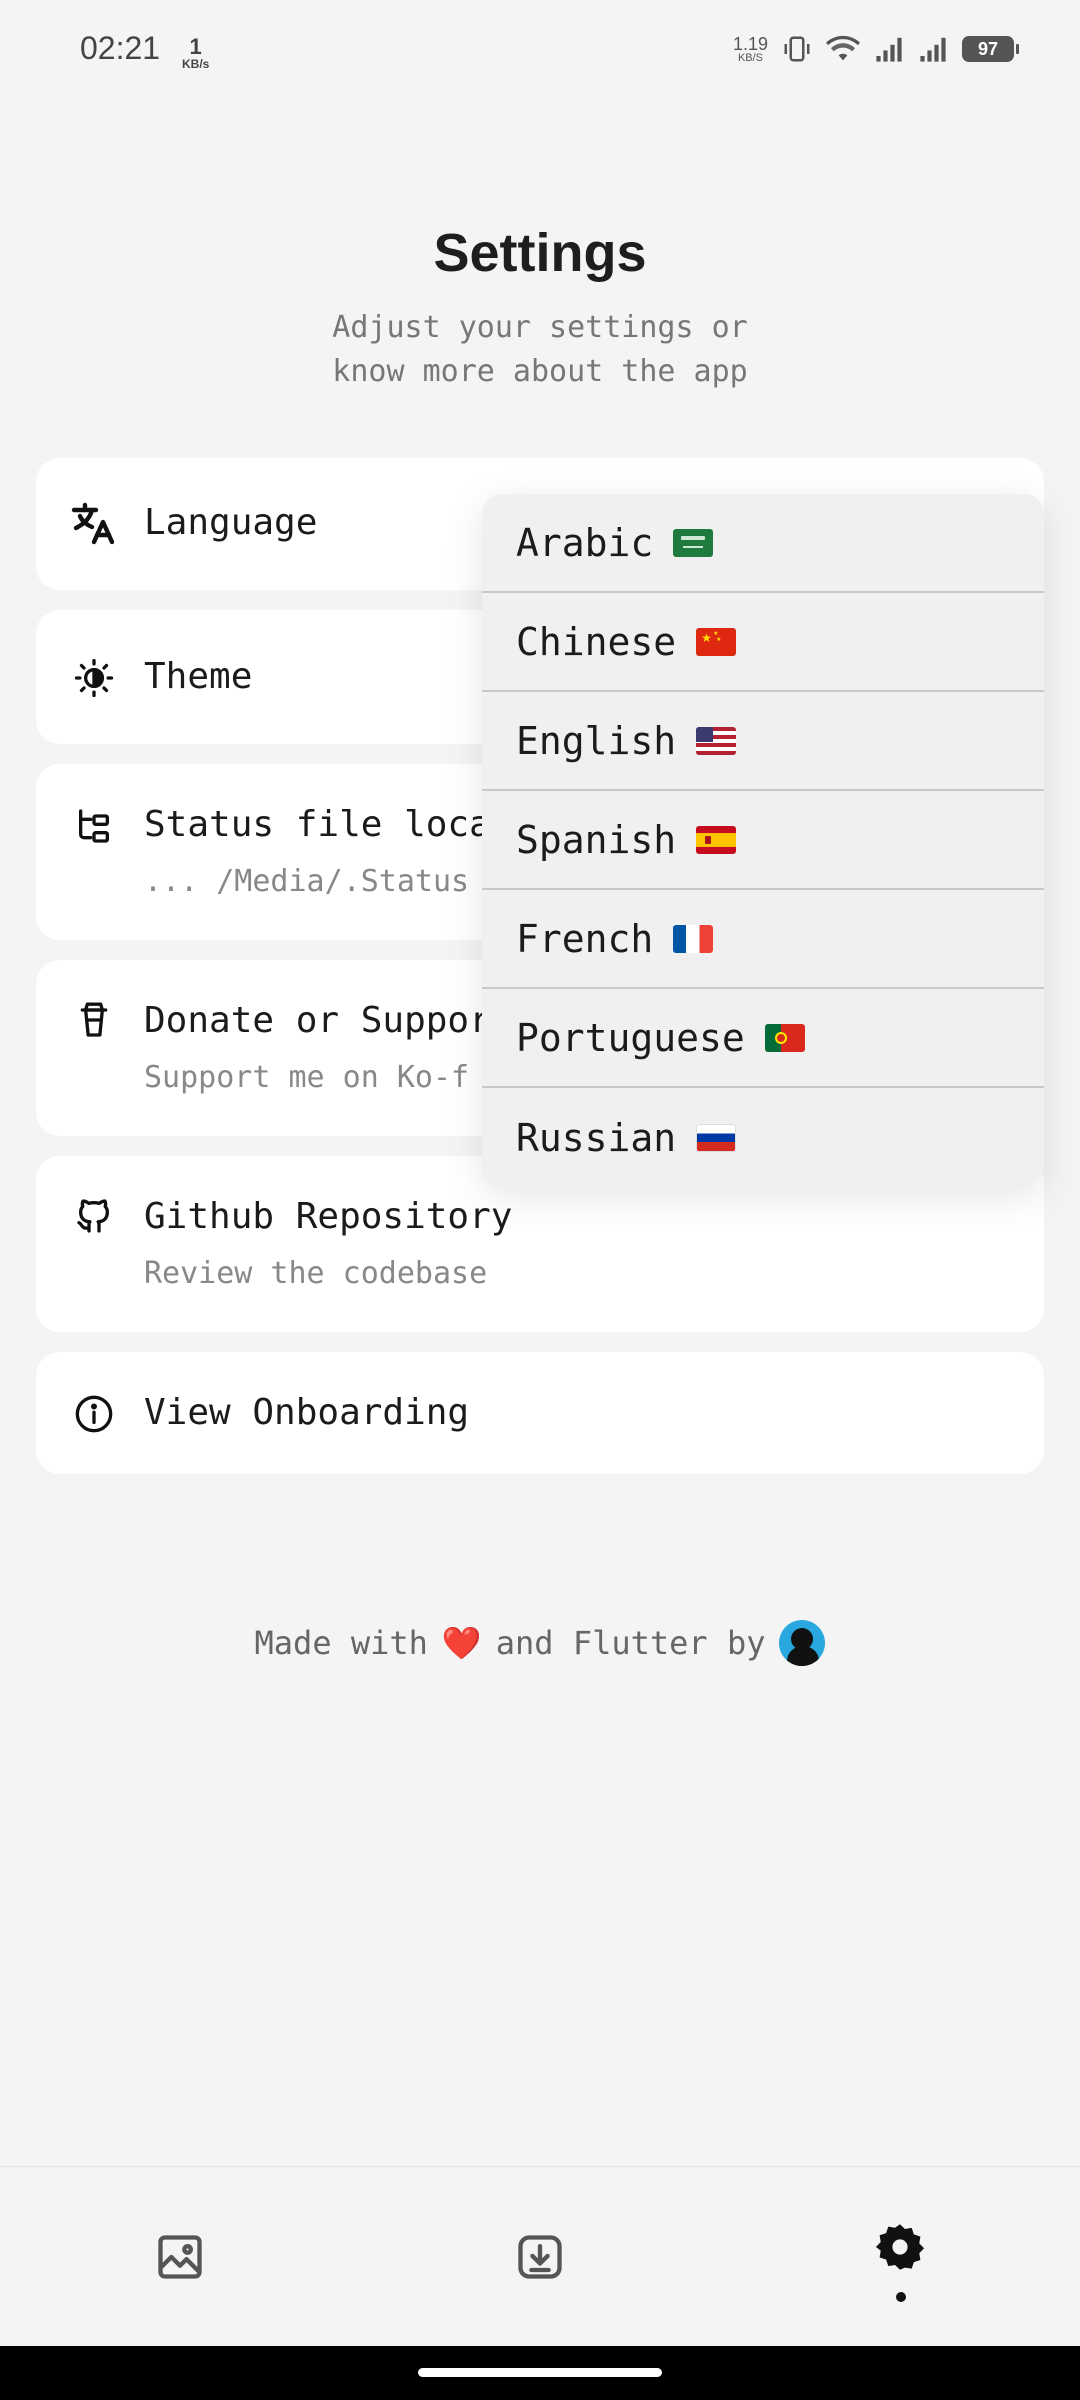 This screenshot has height=2400, width=1080. Describe the element at coordinates (341, 1643) in the screenshot. I see `made-with-text: Made with` at that location.